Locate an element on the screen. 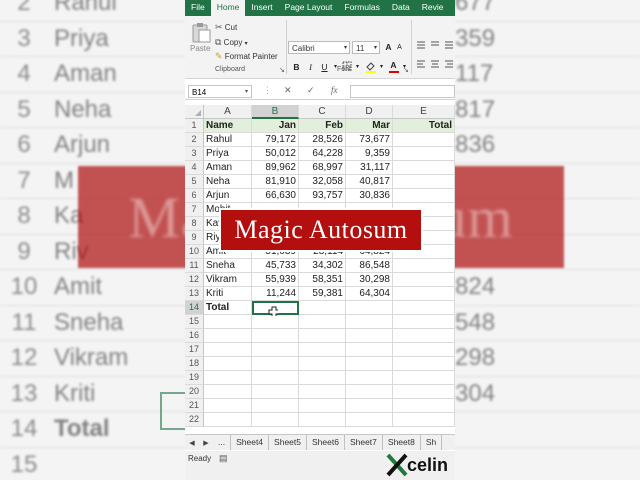 Image resolution: width=640 pixels, height=480 pixels. grid-cell: Total is located at coordinates (424, 126).